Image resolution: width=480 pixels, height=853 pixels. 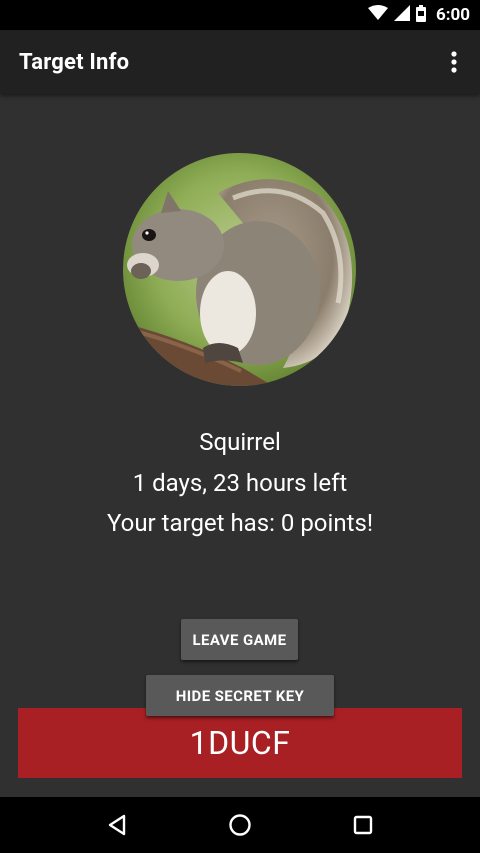 I want to click on nav-back-button, so click(x=117, y=825).